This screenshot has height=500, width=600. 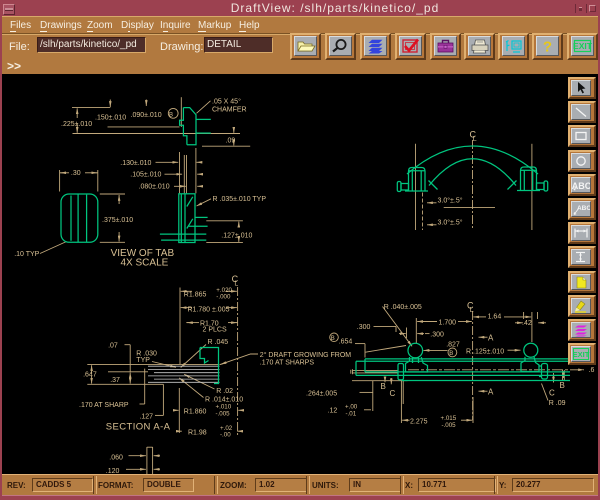 I want to click on svg-text: .654, so click(x=346, y=342).